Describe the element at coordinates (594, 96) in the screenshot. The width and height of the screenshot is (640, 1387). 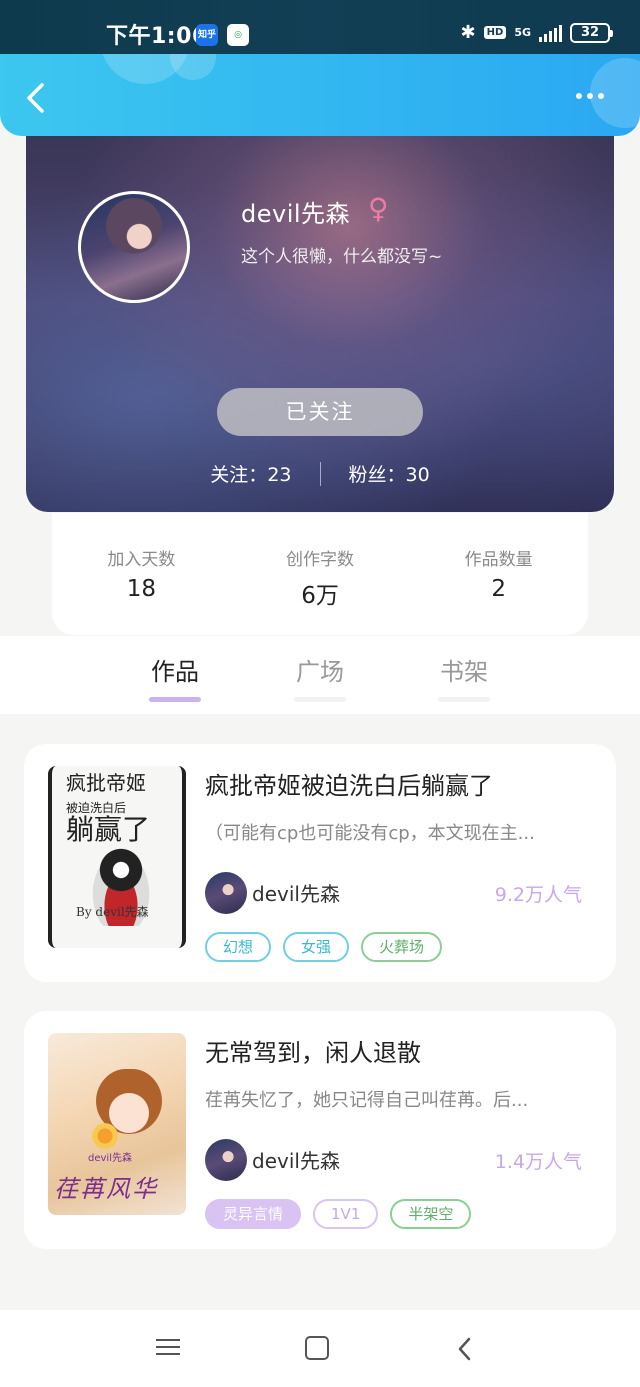
I see `more-options-button` at that location.